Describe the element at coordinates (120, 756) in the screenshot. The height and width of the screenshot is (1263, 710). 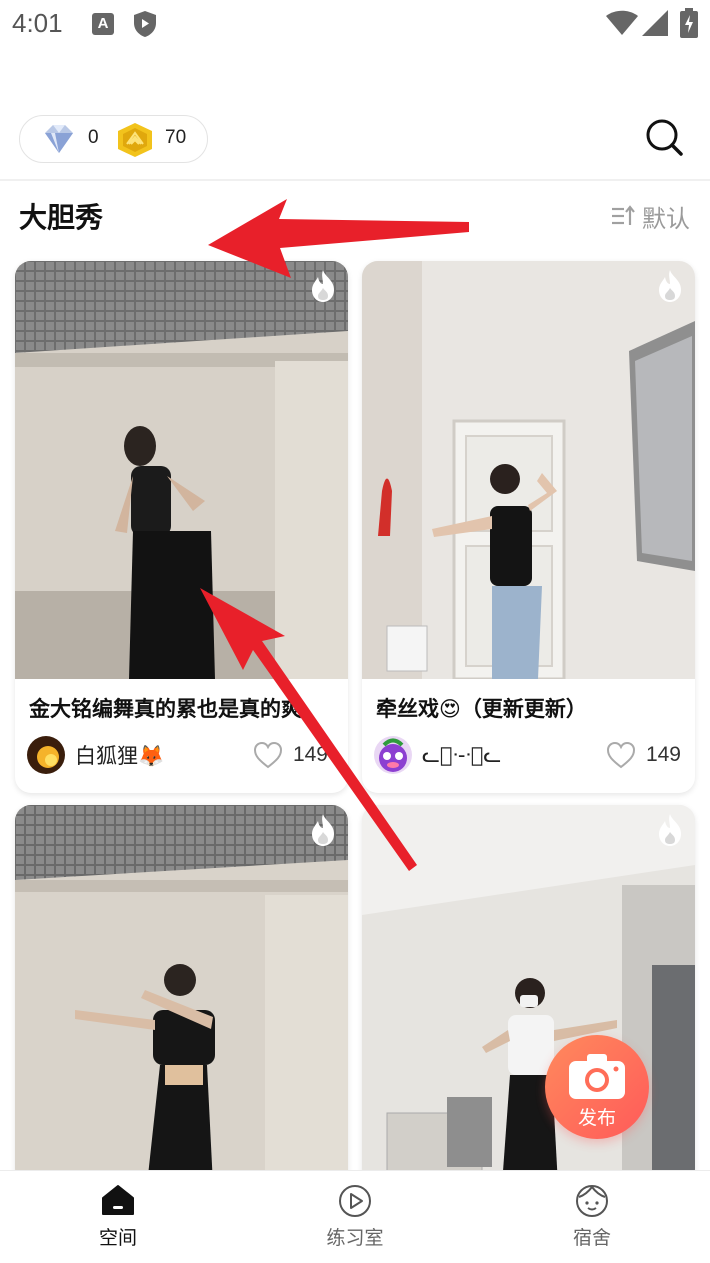
I see `author-name: 白狐狸🦊` at that location.